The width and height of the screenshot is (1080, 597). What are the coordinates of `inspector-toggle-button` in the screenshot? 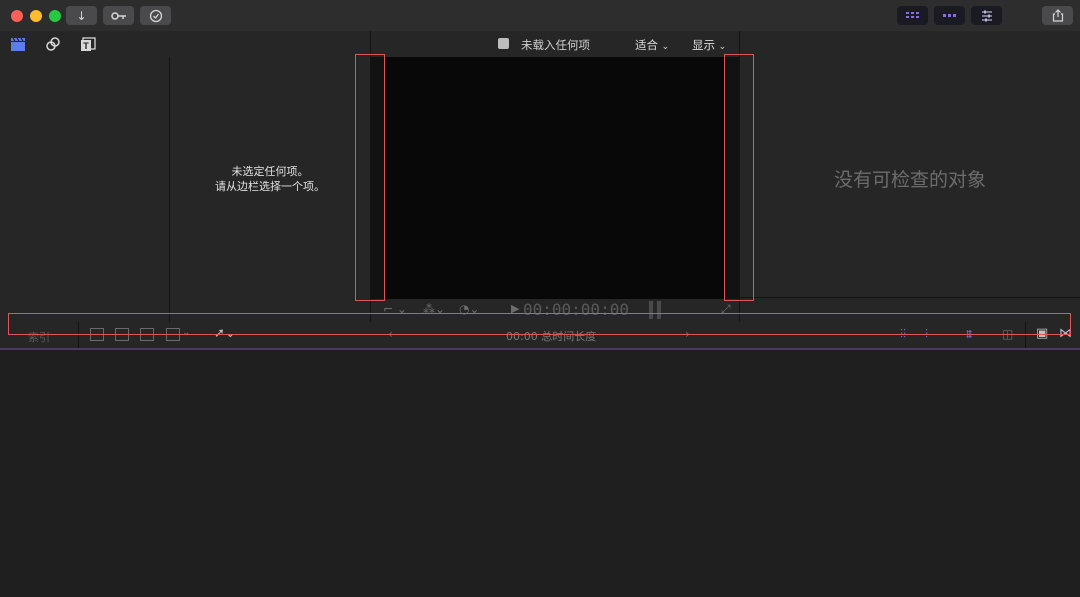 It's located at (986, 15).